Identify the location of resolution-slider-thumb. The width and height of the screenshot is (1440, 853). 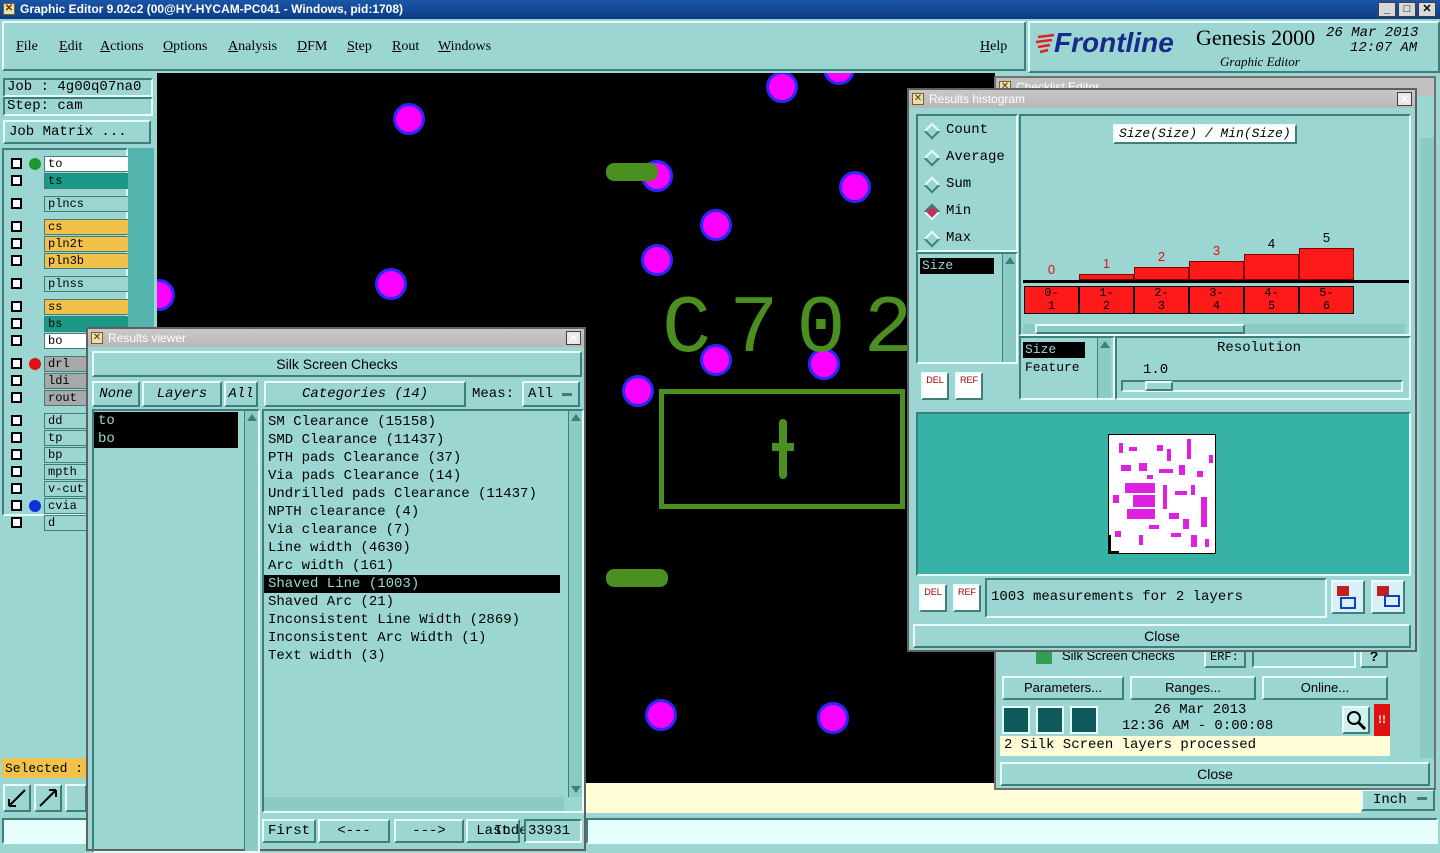
(1159, 386).